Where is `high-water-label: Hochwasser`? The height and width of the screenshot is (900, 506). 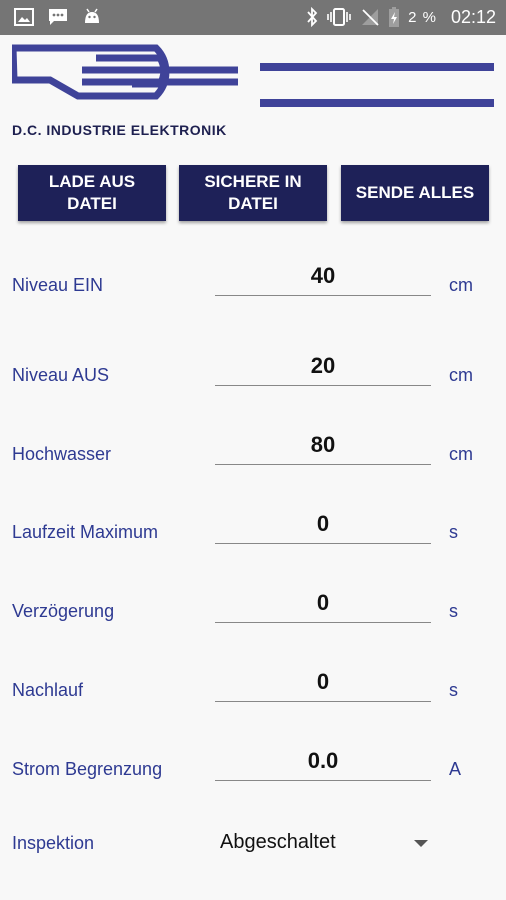 high-water-label: Hochwasser is located at coordinates (62, 454).